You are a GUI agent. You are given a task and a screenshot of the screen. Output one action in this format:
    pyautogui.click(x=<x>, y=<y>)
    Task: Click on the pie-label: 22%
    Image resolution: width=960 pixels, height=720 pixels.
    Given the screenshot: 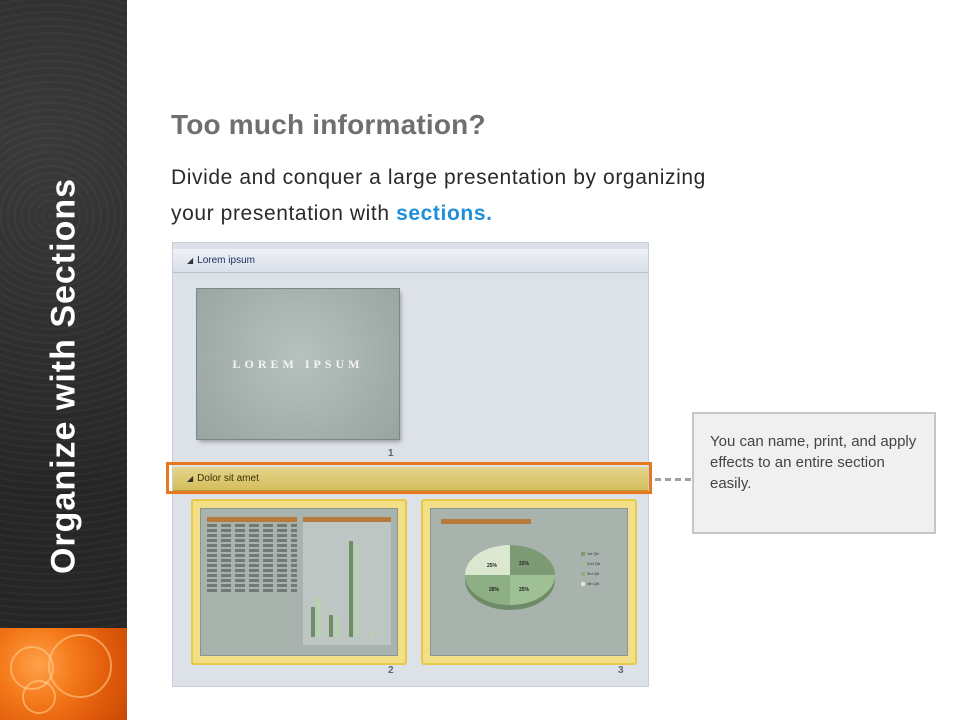 What is the action you would take?
    pyautogui.click(x=524, y=564)
    